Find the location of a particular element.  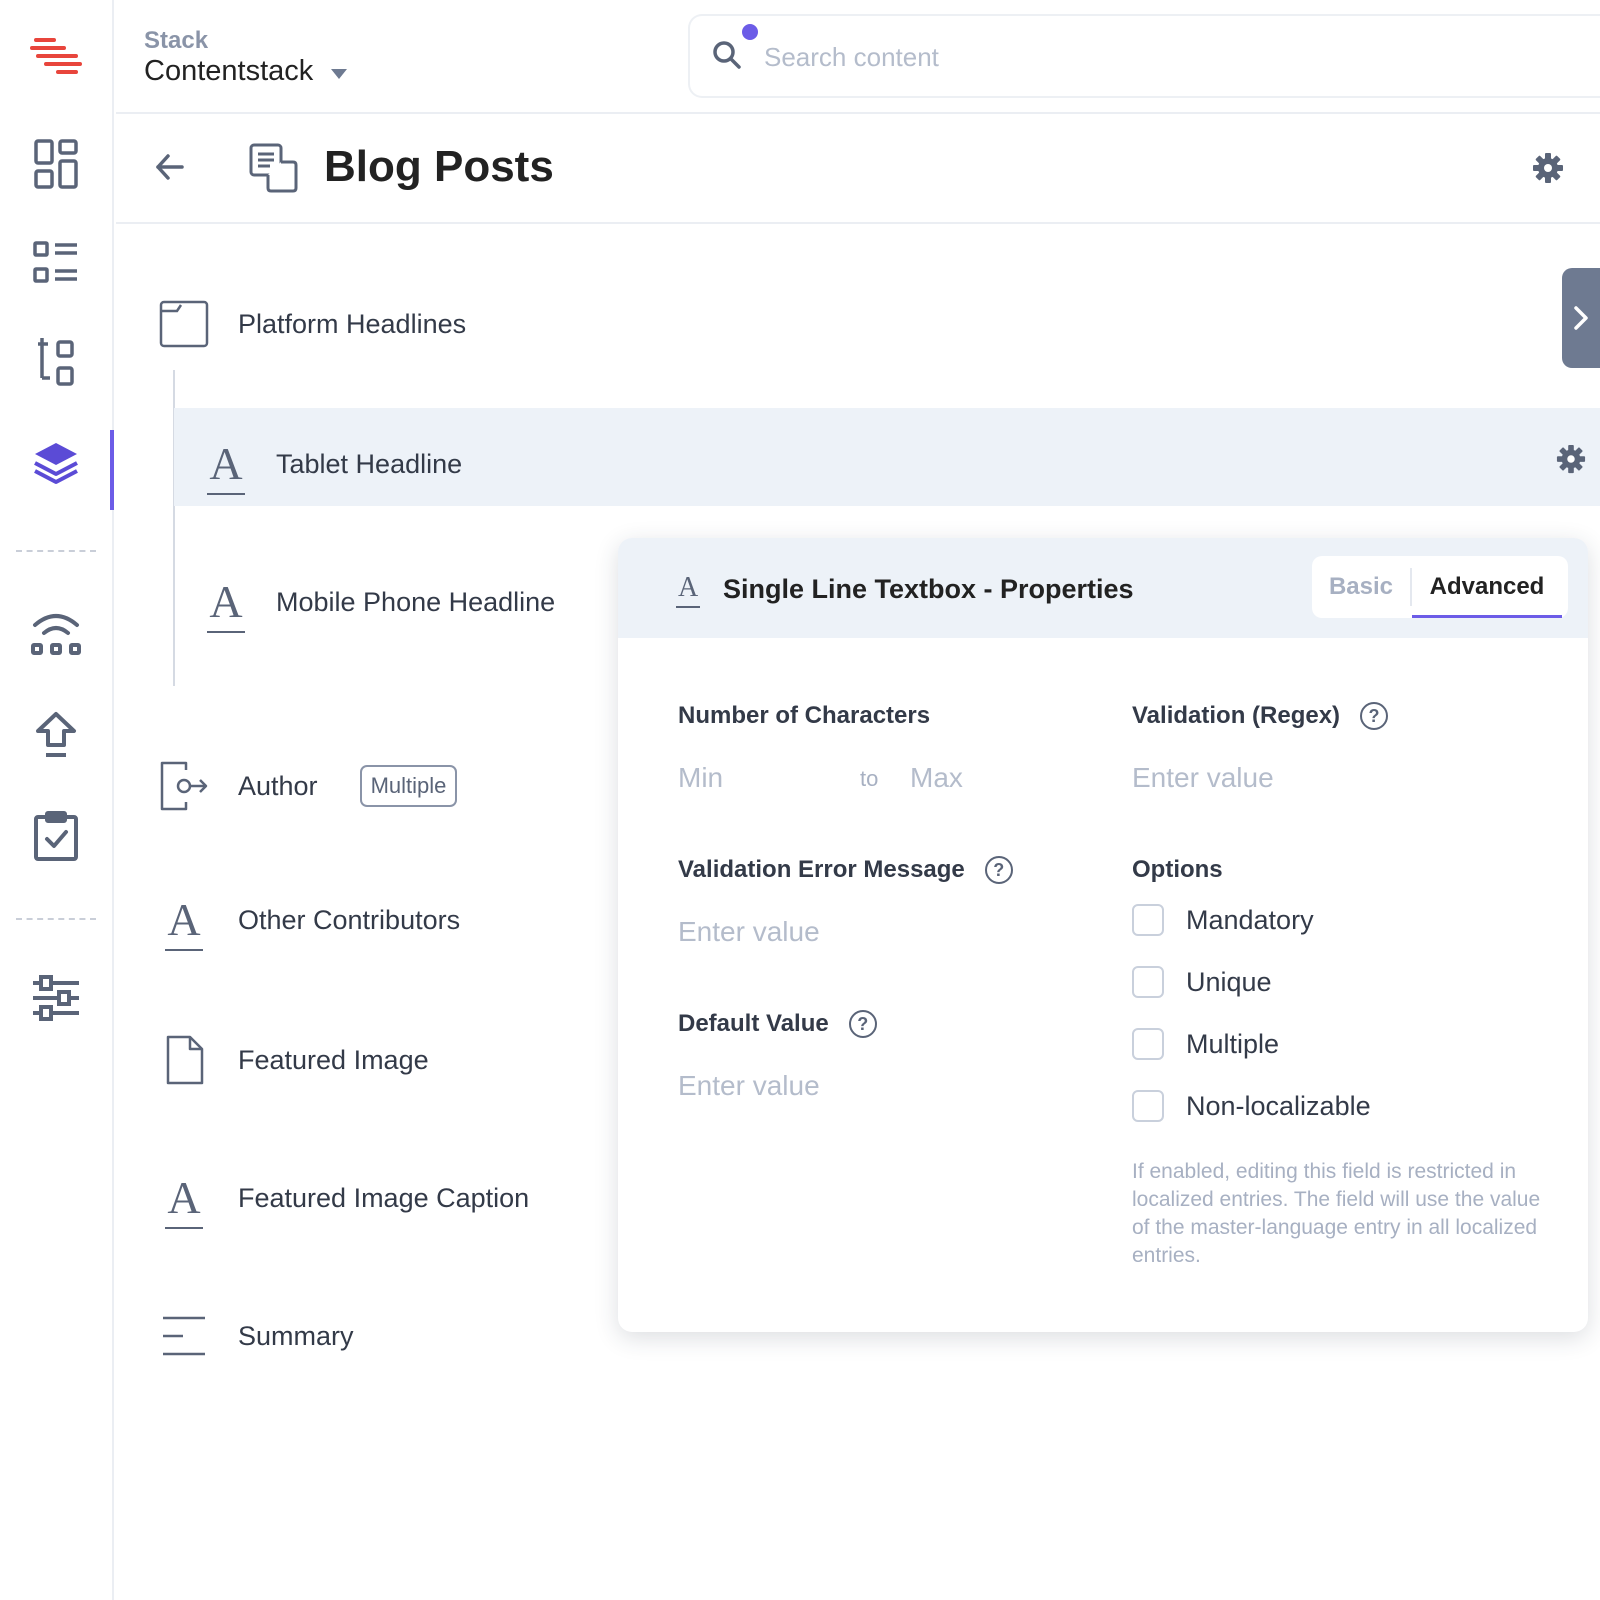

field-other-contributors: A Other Contributors is located at coordinates (308, 921).